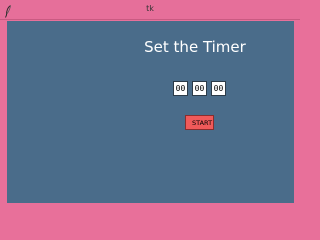 Image resolution: width=320 pixels, height=240 pixels. What do you see at coordinates (180, 88) in the screenshot?
I see `hours-input` at bounding box center [180, 88].